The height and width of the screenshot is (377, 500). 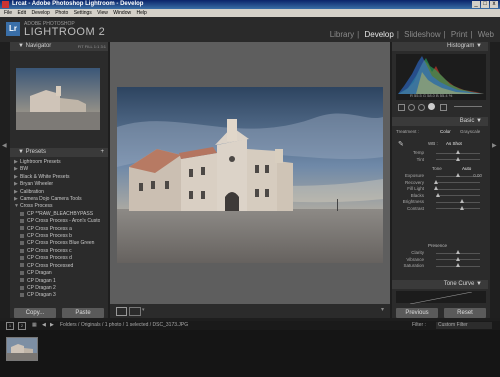 What do you see at coordinates (494, 145) in the screenshot?
I see `collapse-right-icon: ▶` at bounding box center [494, 145].